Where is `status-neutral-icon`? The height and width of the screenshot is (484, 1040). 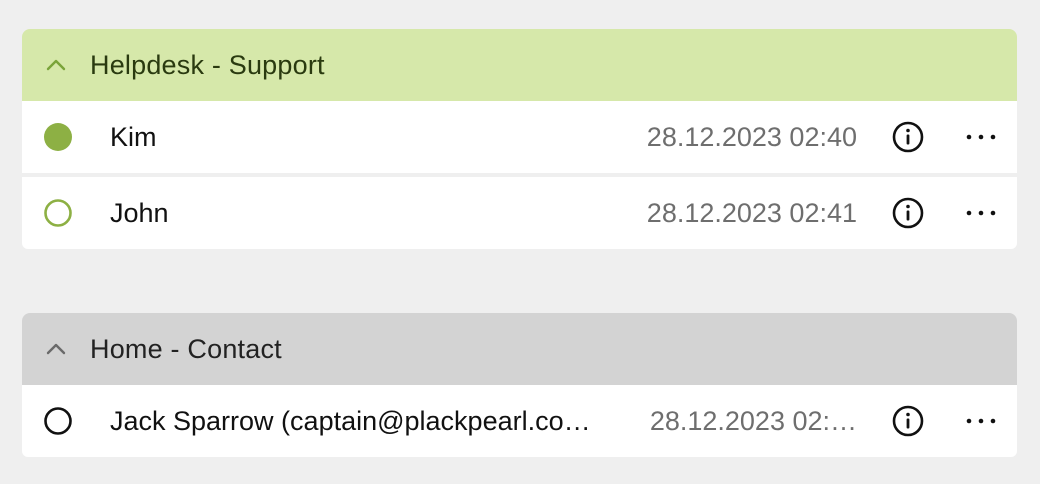 status-neutral-icon is located at coordinates (58, 421).